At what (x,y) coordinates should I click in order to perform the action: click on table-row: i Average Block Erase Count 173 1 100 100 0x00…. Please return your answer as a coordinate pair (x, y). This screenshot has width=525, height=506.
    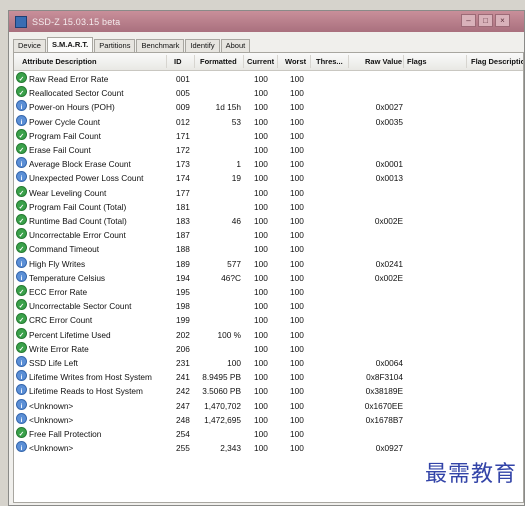
    Looking at the image, I should click on (268, 164).